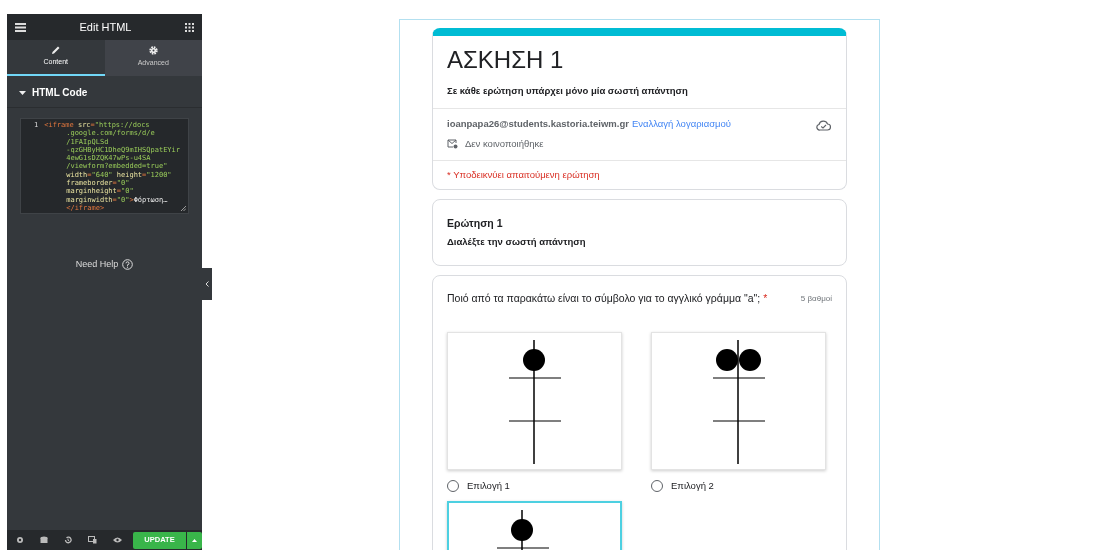 The width and height of the screenshot is (1104, 550). Describe the element at coordinates (823, 126) in the screenshot. I see `cloud-check-icon` at that location.